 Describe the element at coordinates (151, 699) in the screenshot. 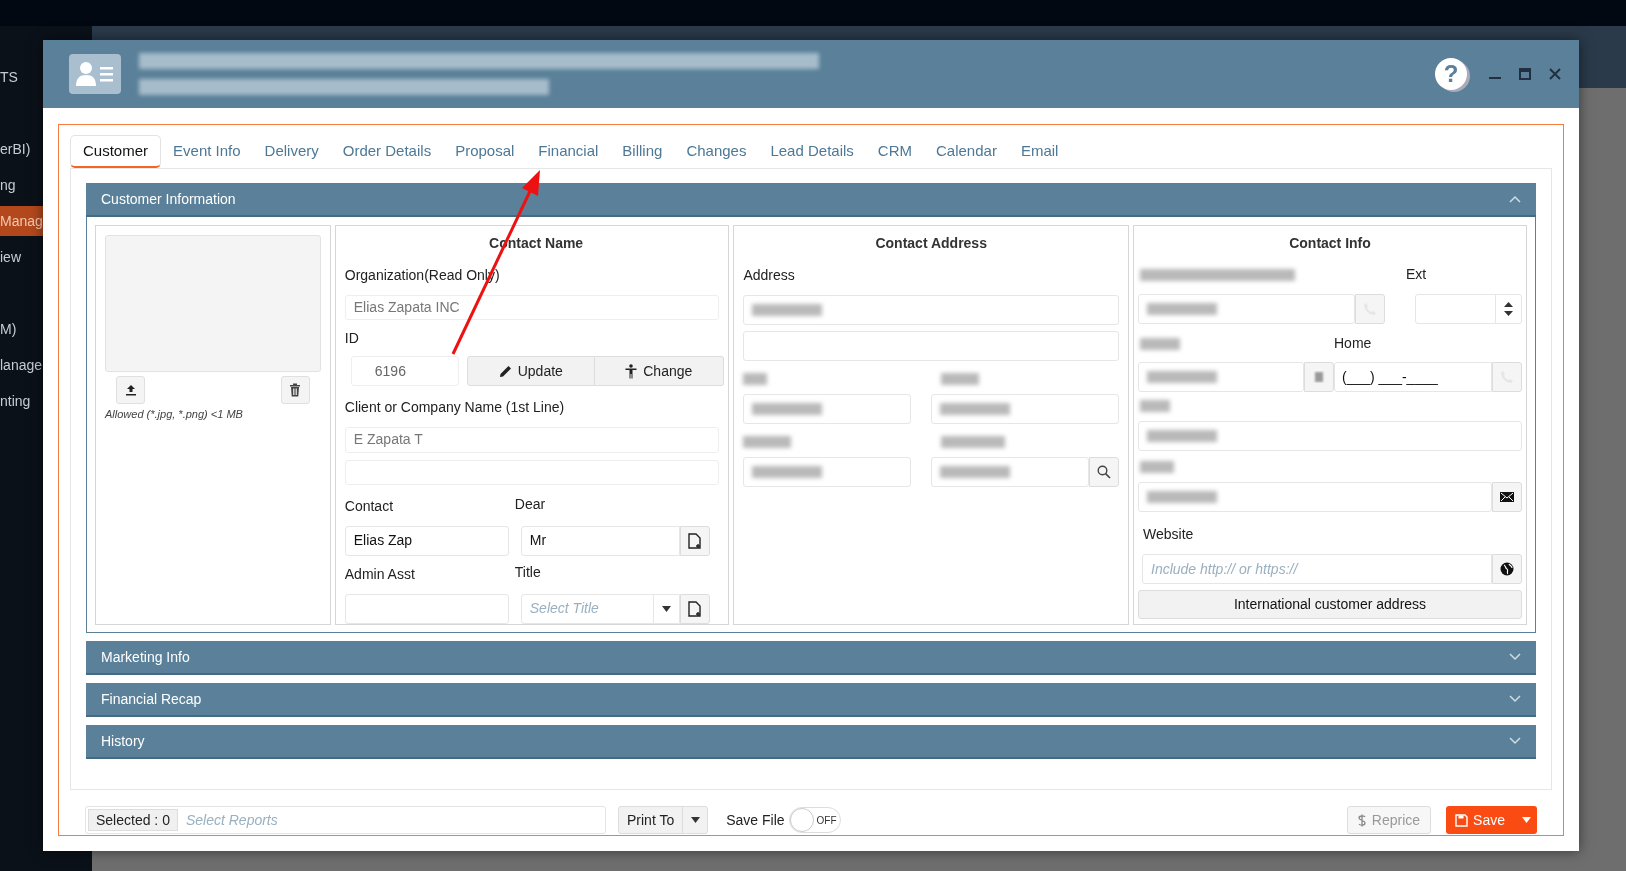

I see `section-title: Financial Recap` at that location.